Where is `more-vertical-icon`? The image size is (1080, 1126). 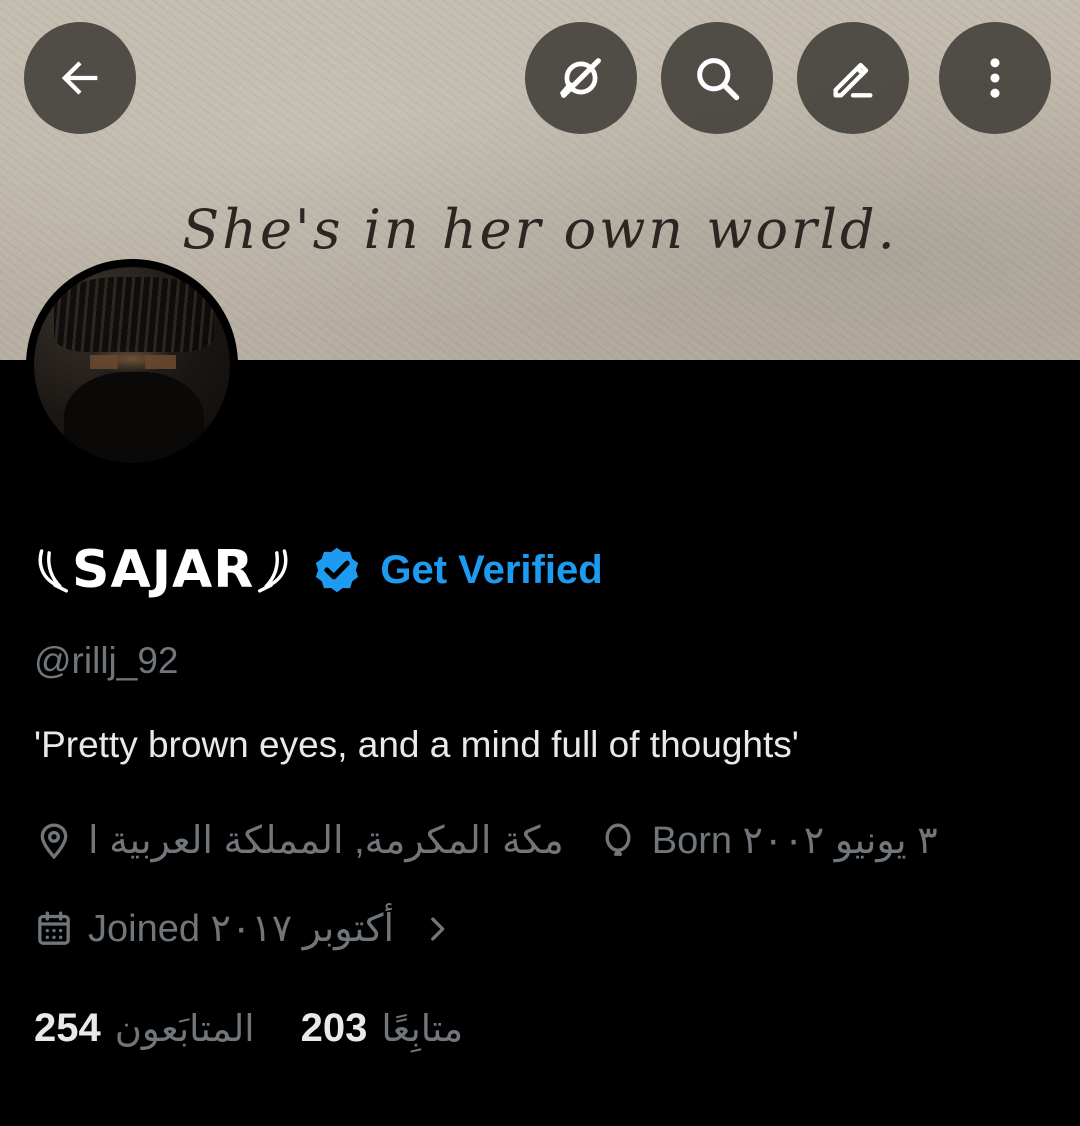 more-vertical-icon is located at coordinates (995, 78).